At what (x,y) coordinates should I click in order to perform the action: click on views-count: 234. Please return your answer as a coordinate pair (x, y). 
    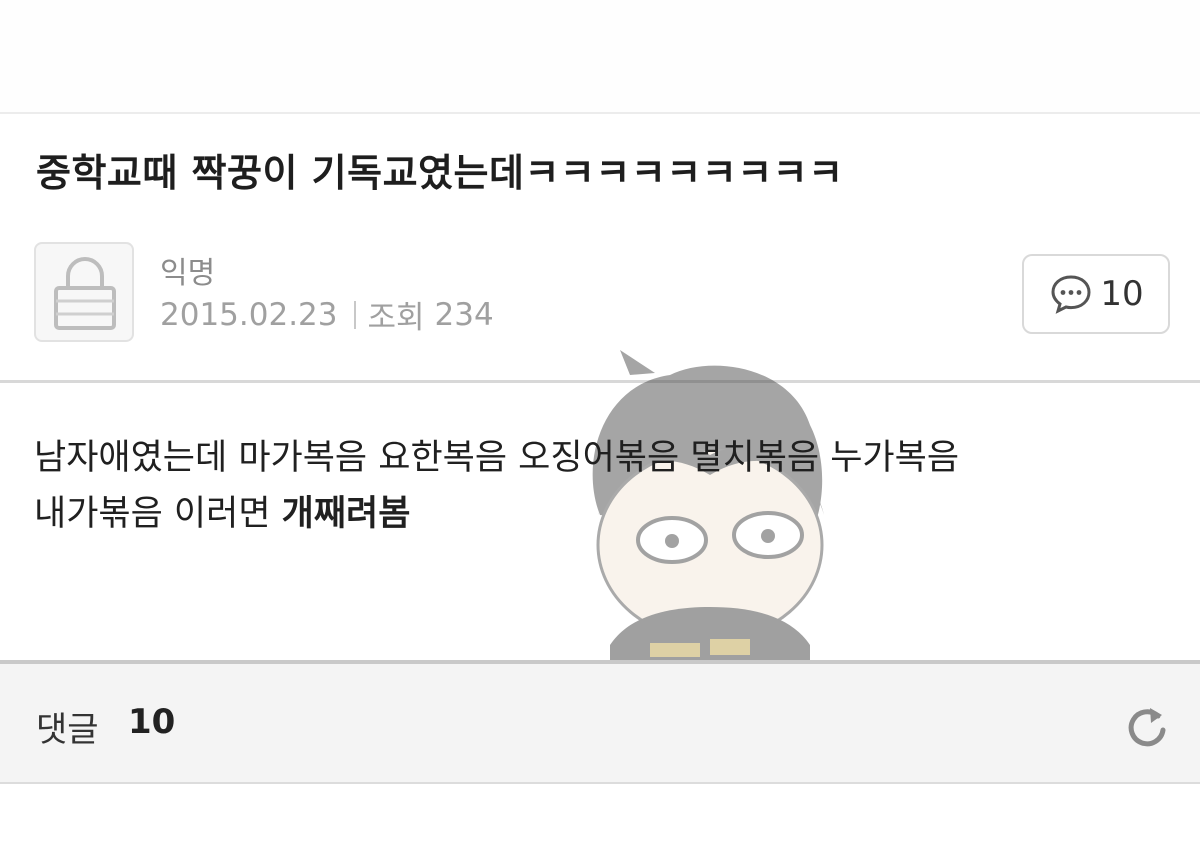
    Looking at the image, I should click on (464, 314).